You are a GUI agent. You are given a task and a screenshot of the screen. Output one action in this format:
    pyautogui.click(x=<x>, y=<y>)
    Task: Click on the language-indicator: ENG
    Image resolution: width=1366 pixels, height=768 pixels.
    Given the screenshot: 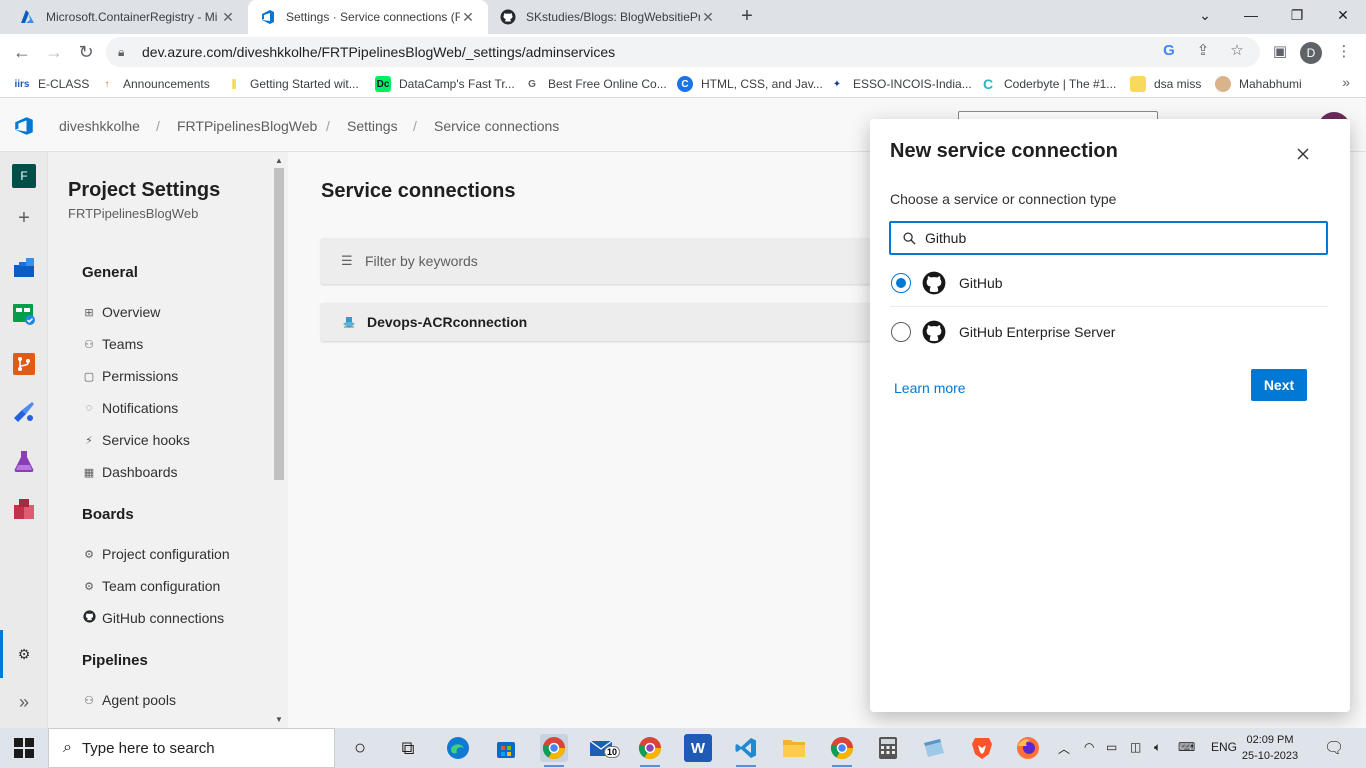 What is the action you would take?
    pyautogui.click(x=1224, y=747)
    